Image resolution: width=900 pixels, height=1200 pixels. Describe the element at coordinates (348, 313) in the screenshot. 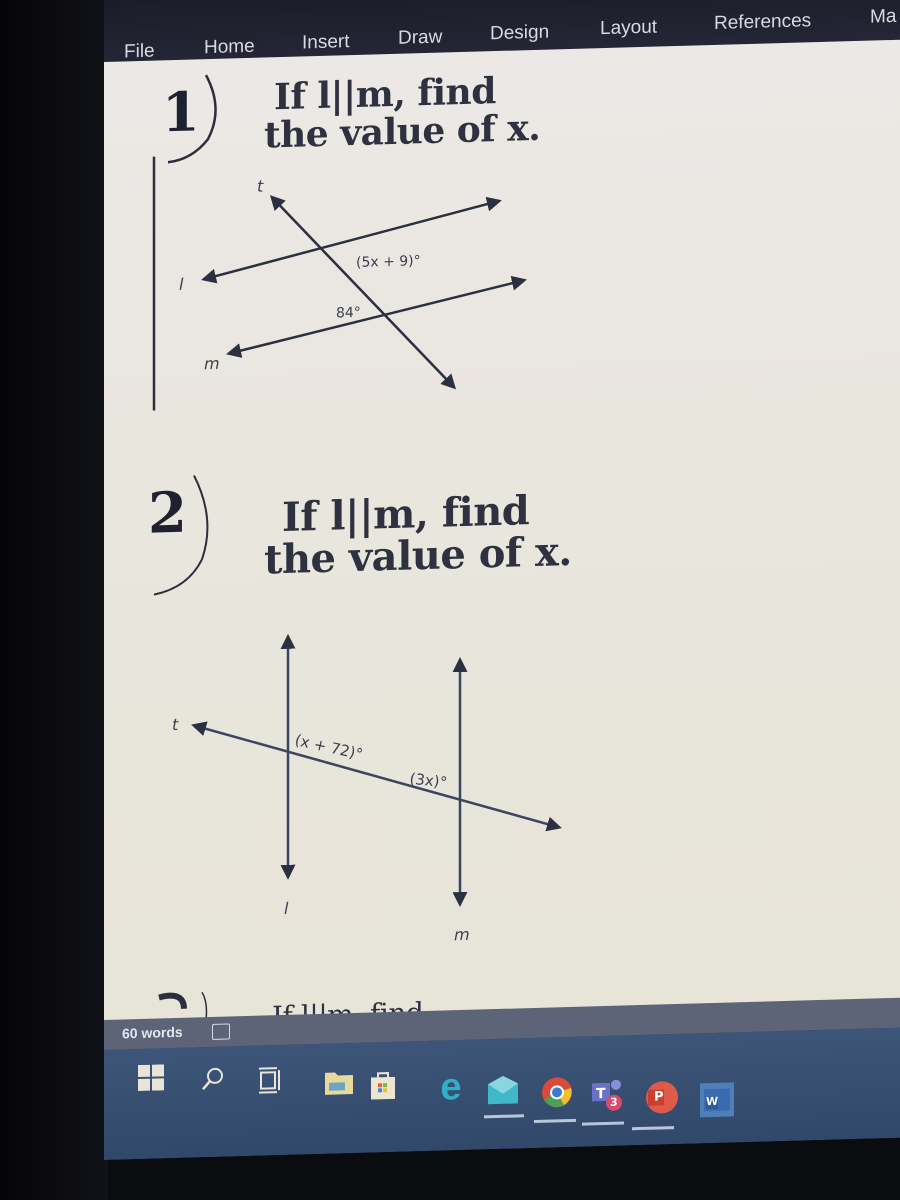

I see `angle-label-2: 84°` at that location.